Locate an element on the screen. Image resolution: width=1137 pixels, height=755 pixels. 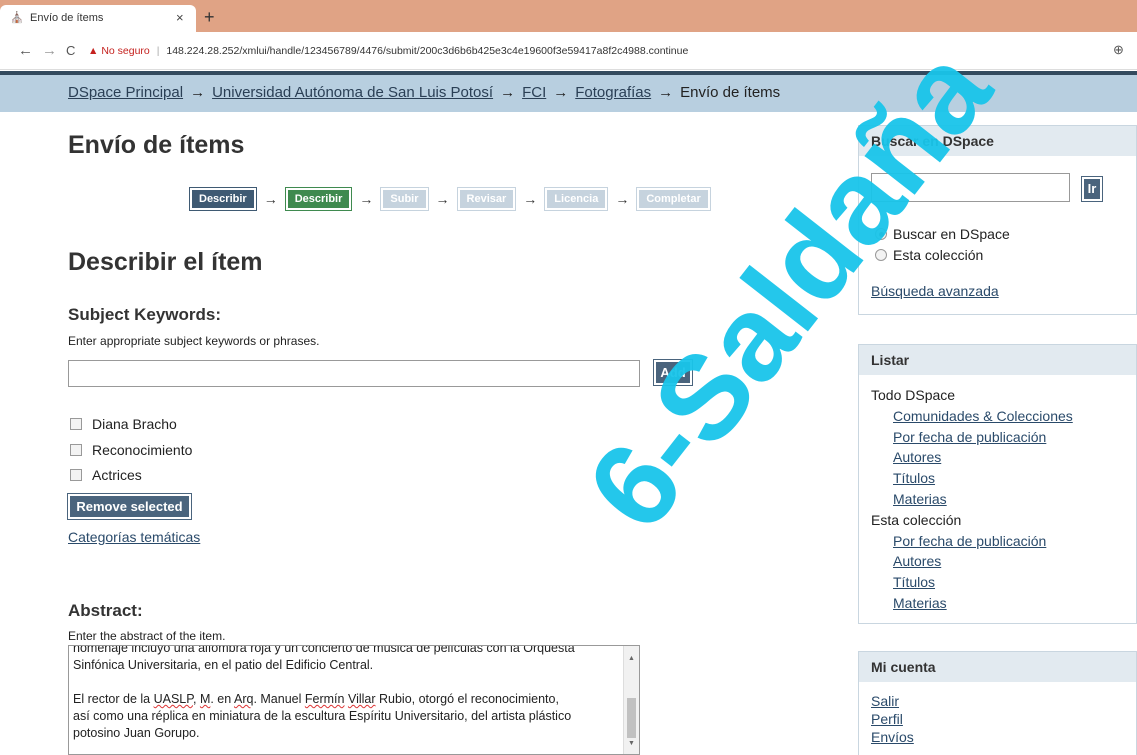
browse-link-subjects: Materias is located at coordinates (972, 499).